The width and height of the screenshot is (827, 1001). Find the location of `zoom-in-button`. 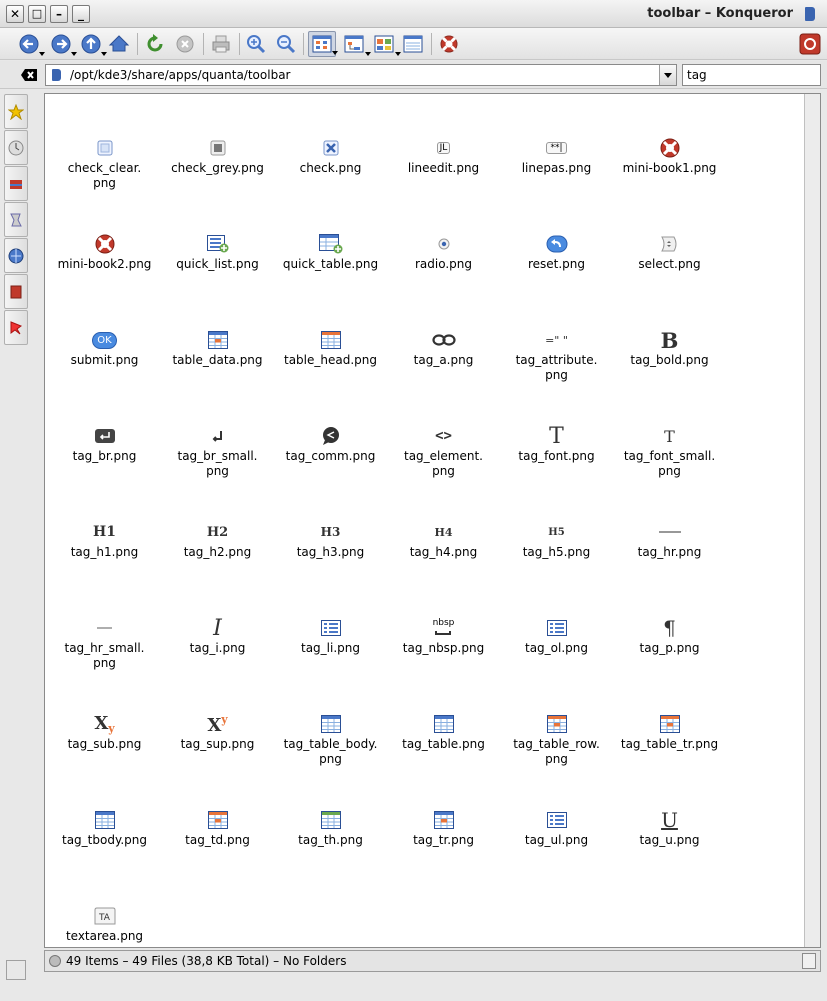

zoom-in-button is located at coordinates (256, 44).